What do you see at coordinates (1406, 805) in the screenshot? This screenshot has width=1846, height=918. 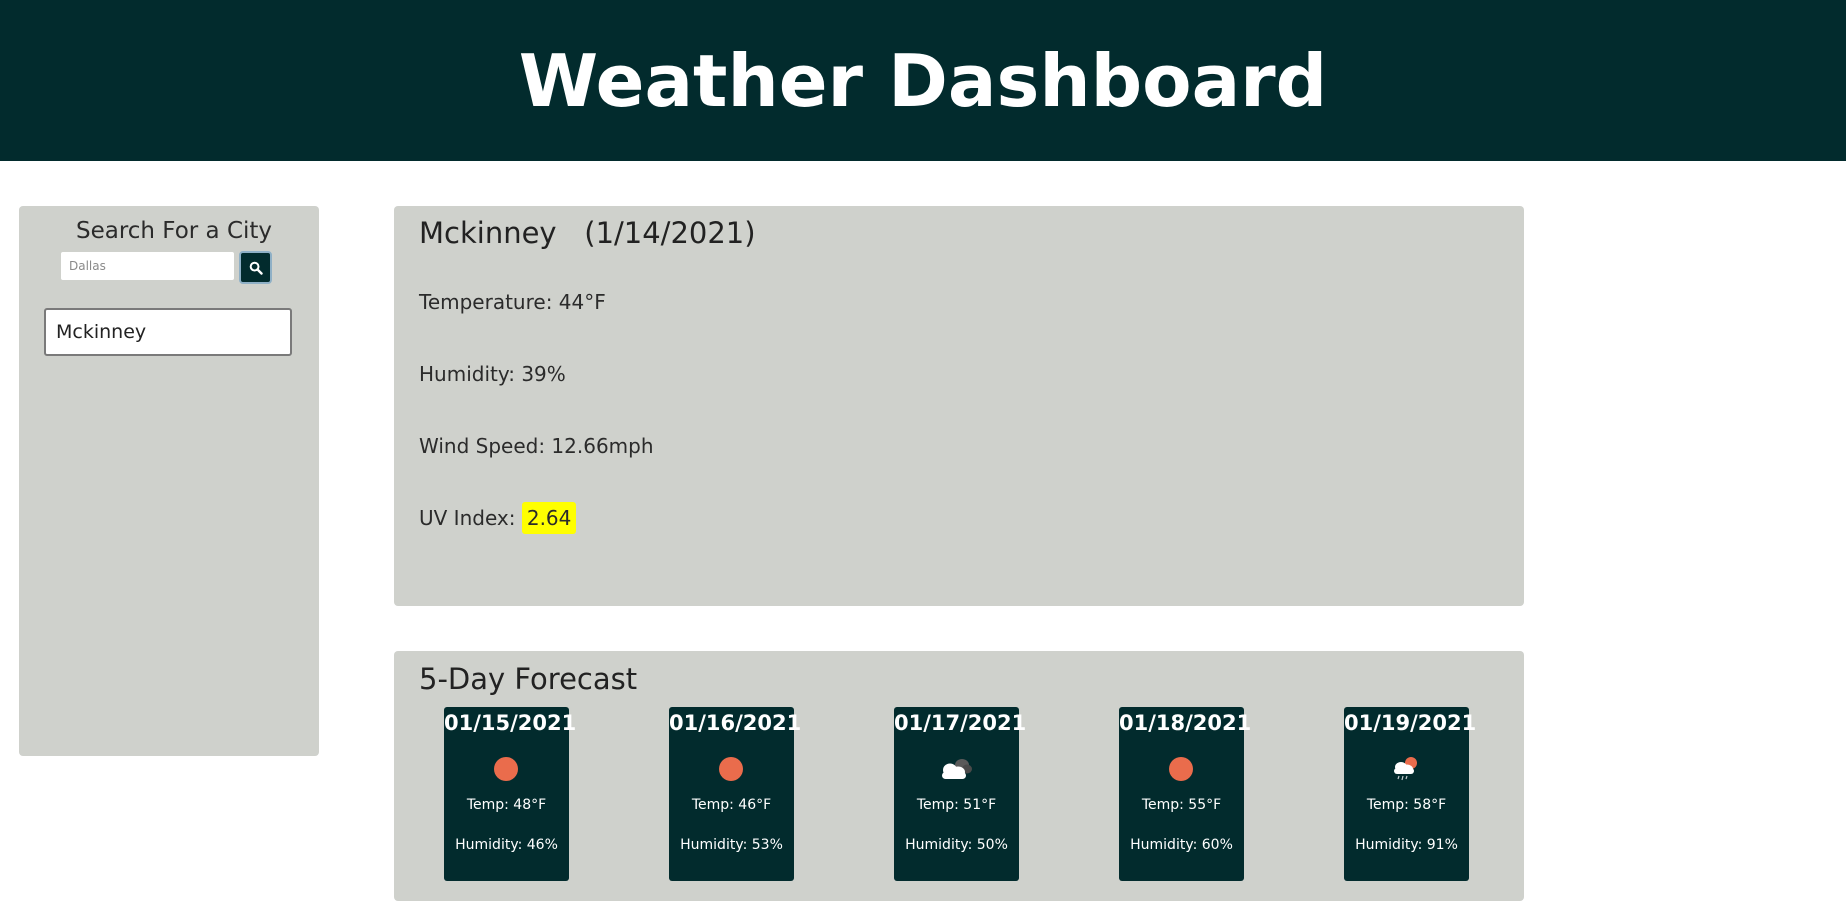 I see `forecast-temp: Temp: 58°F` at bounding box center [1406, 805].